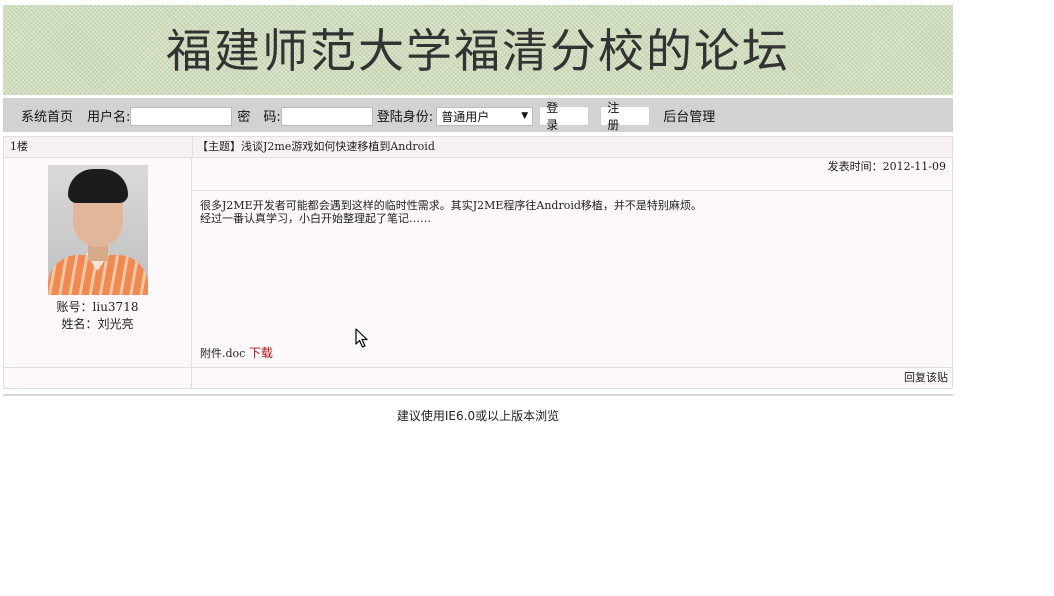  What do you see at coordinates (261, 353) in the screenshot?
I see `download-link: 下载` at bounding box center [261, 353].